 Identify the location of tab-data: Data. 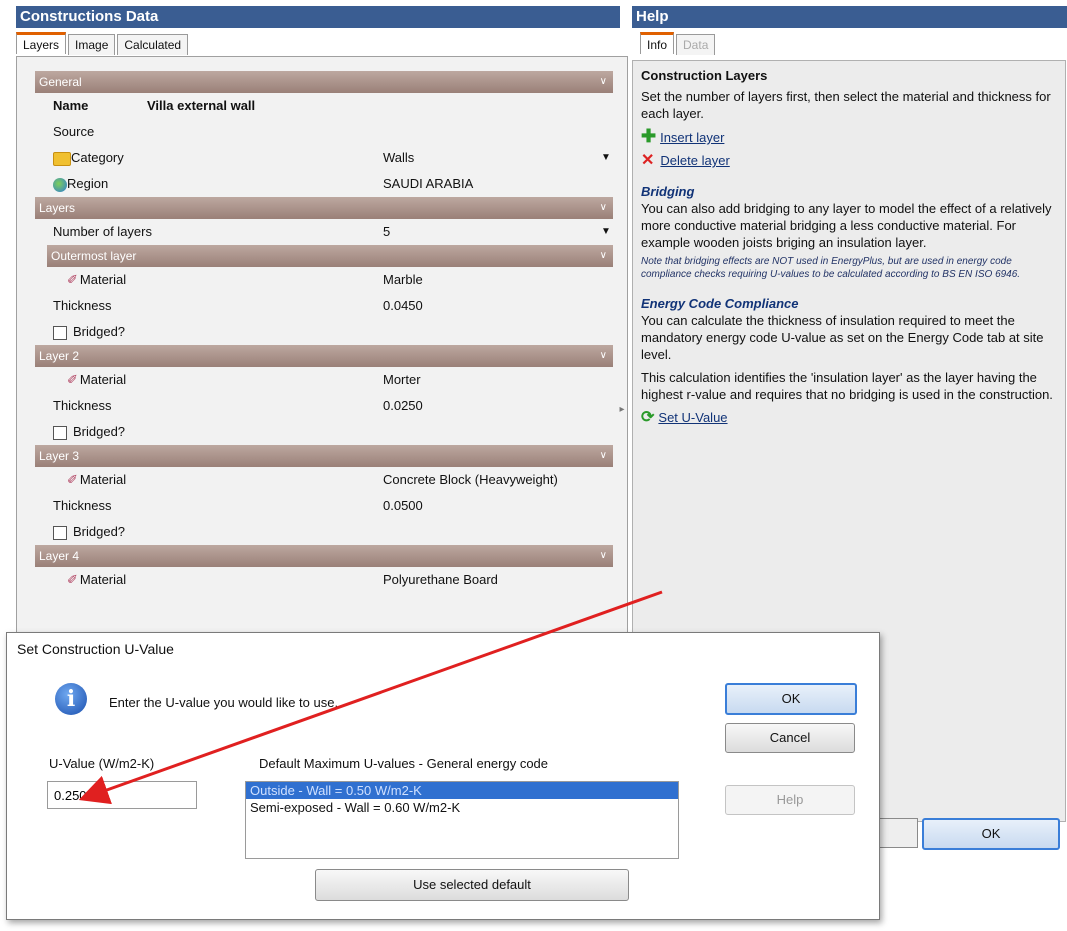
(696, 44).